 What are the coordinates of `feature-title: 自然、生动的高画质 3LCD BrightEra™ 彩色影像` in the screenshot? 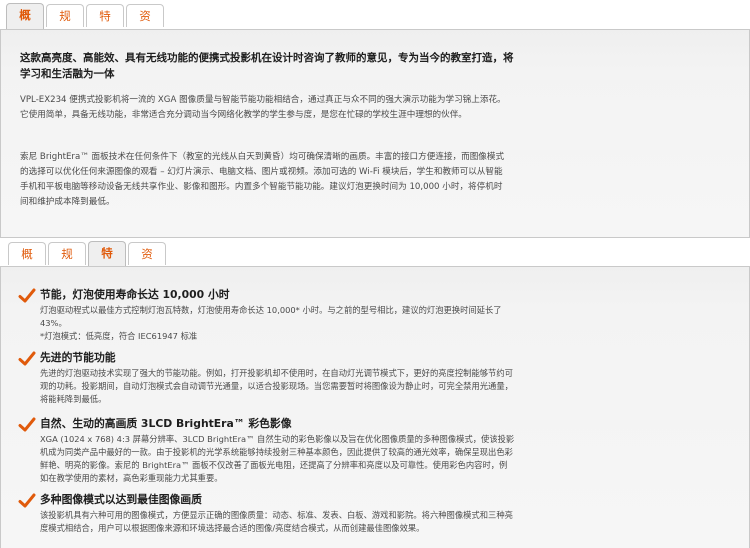 It's located at (166, 423).